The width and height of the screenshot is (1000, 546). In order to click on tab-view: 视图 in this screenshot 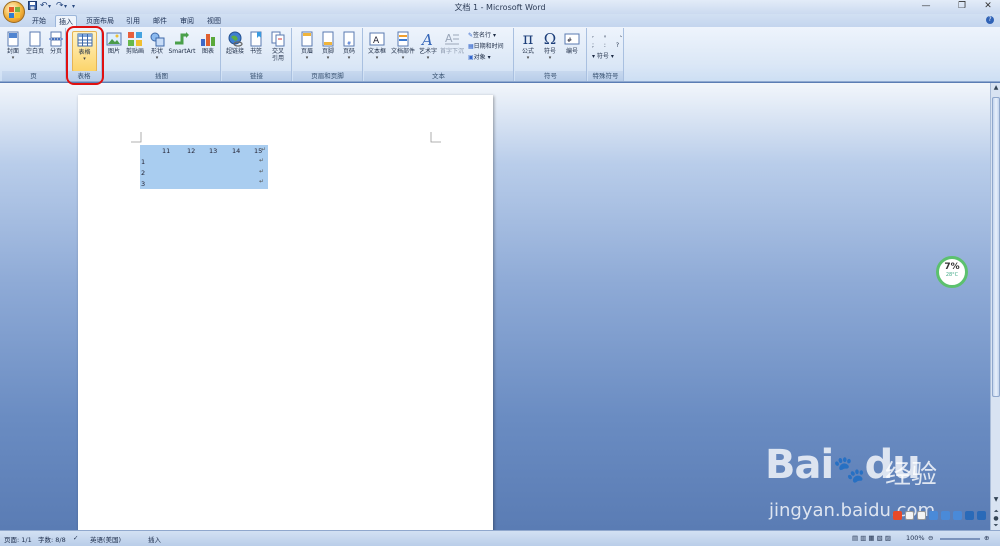, I will do `click(214, 21)`.